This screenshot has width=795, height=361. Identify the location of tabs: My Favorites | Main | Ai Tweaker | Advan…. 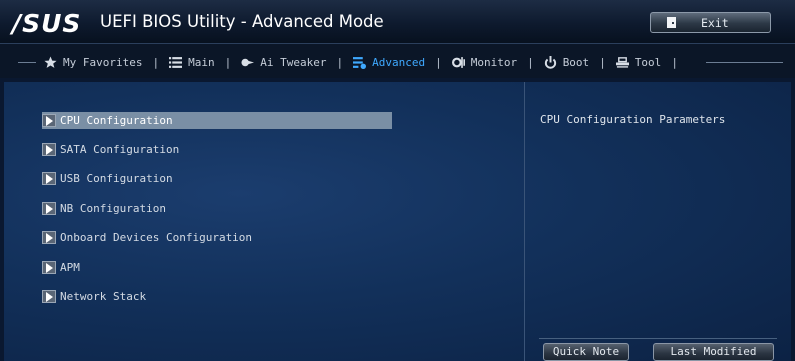
(364, 62).